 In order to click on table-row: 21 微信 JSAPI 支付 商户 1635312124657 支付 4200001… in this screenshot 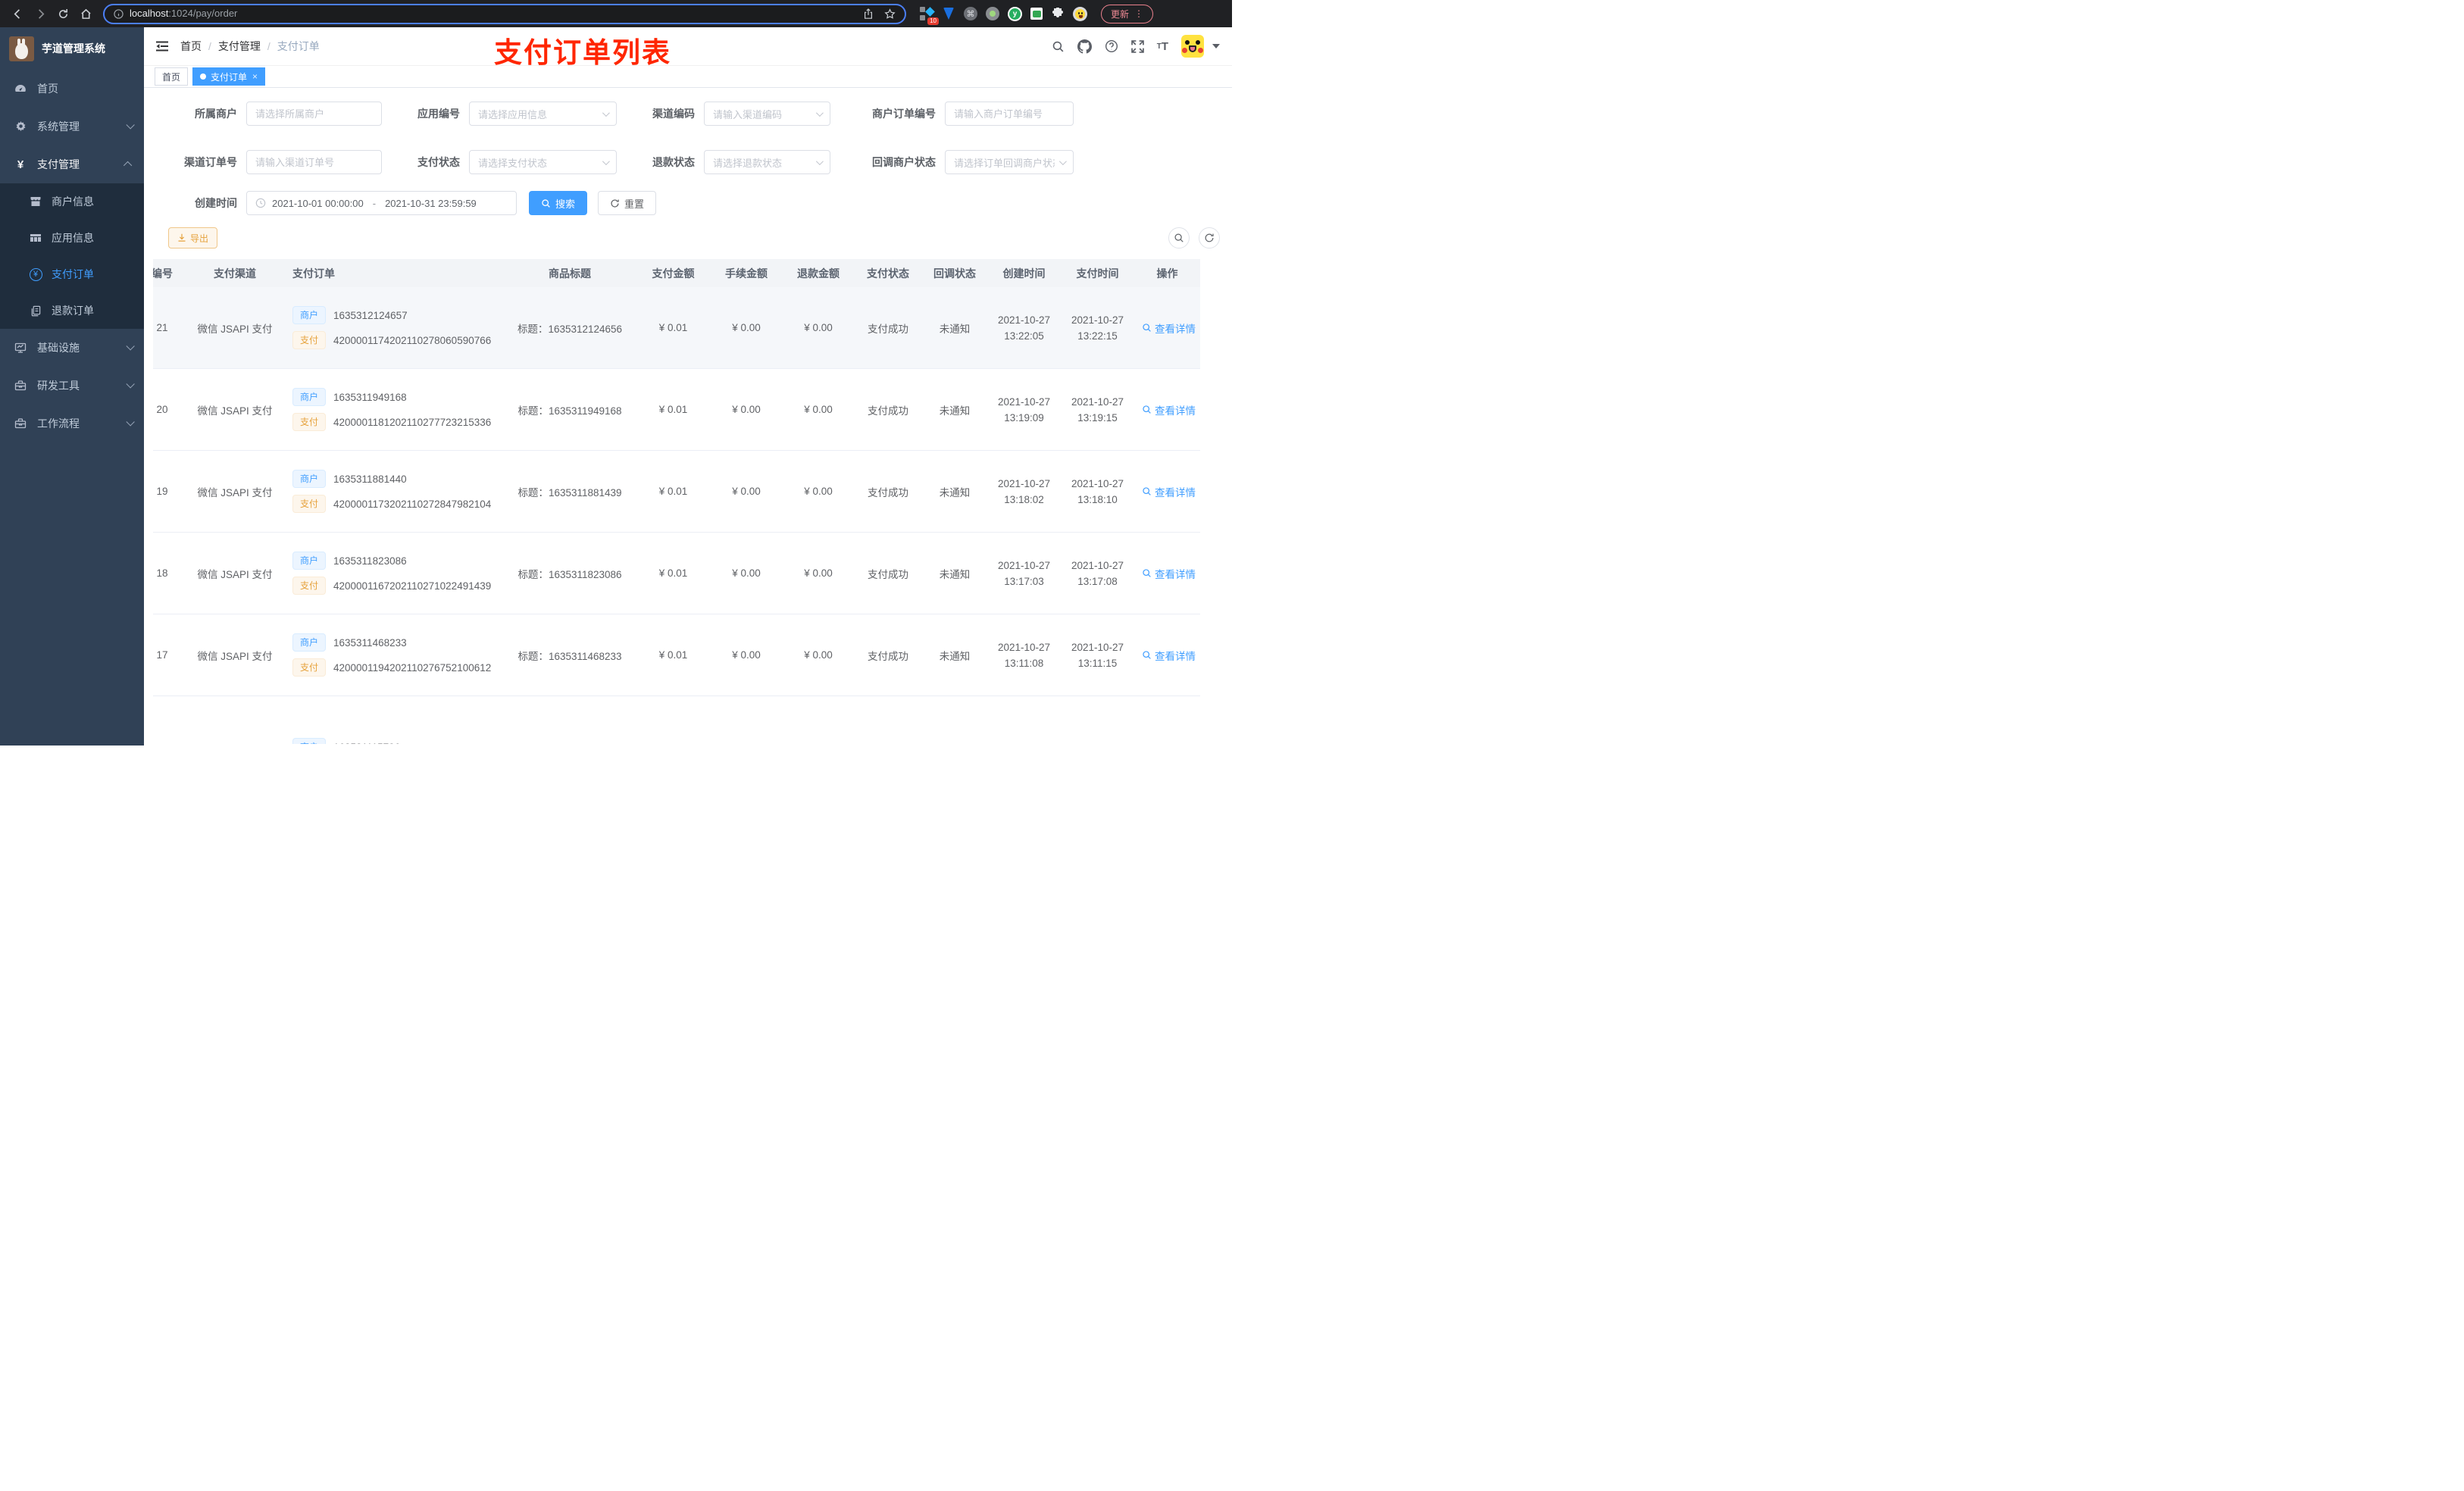, I will do `click(676, 328)`.